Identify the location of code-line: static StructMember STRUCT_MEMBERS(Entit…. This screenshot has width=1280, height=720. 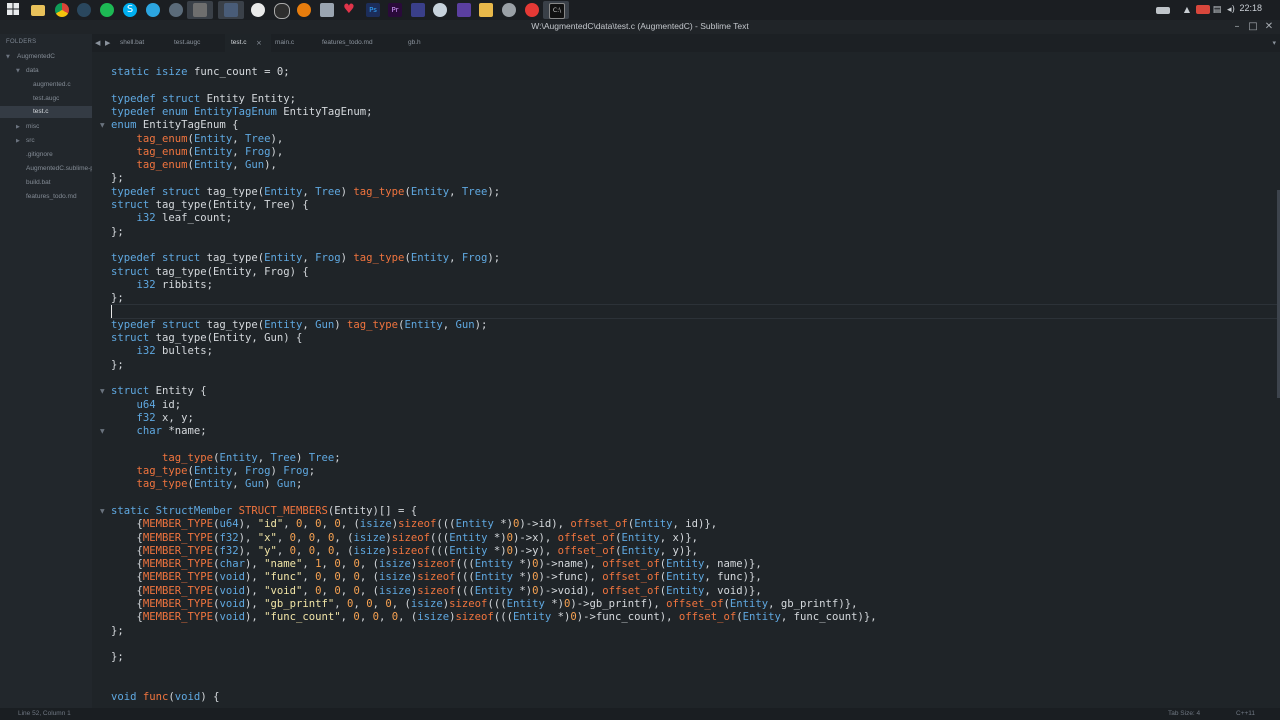
(264, 511).